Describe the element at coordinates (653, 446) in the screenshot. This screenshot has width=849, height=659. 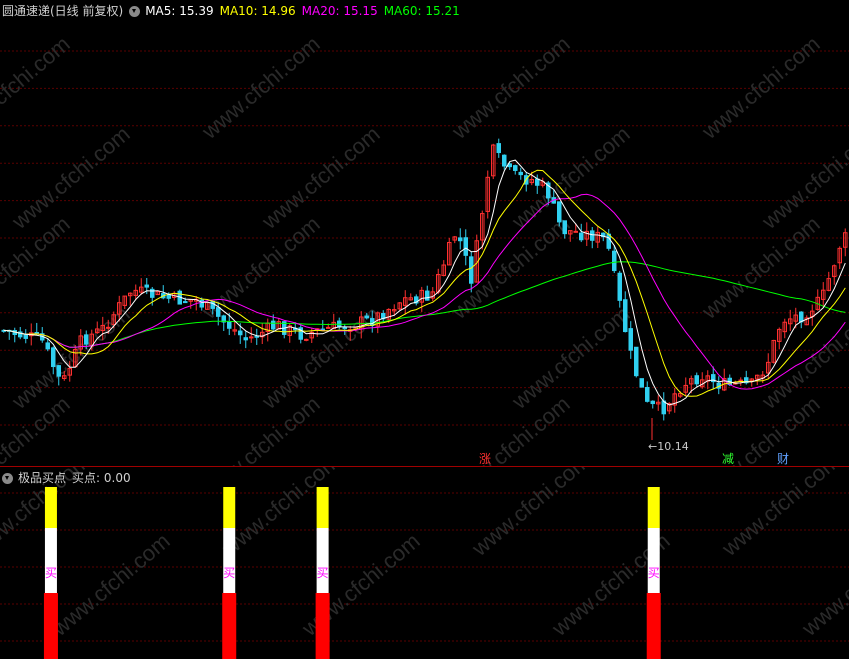
I see `low-arrow-icon: ←` at that location.